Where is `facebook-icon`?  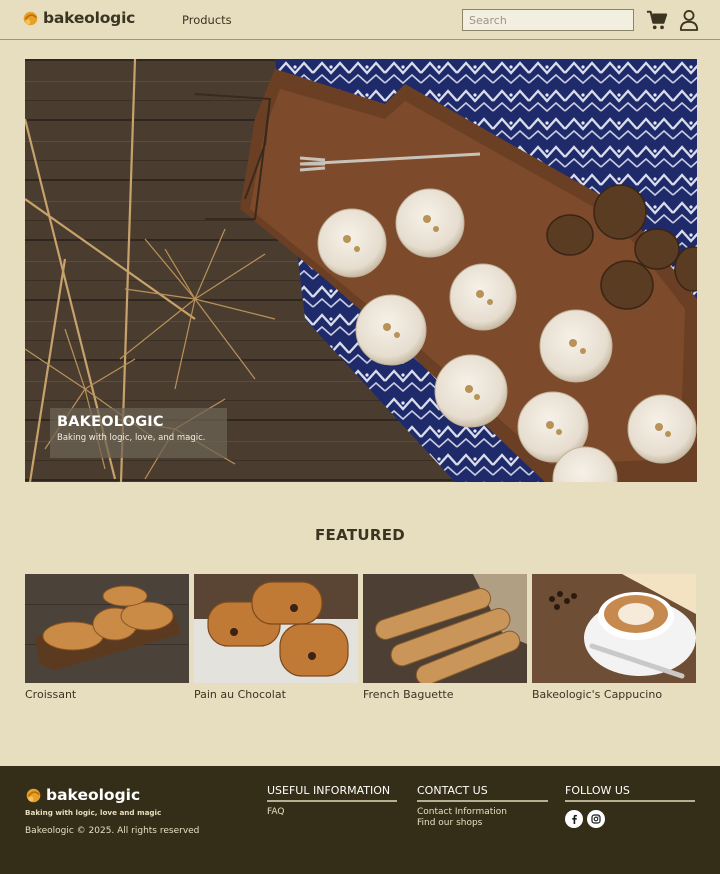 facebook-icon is located at coordinates (574, 819).